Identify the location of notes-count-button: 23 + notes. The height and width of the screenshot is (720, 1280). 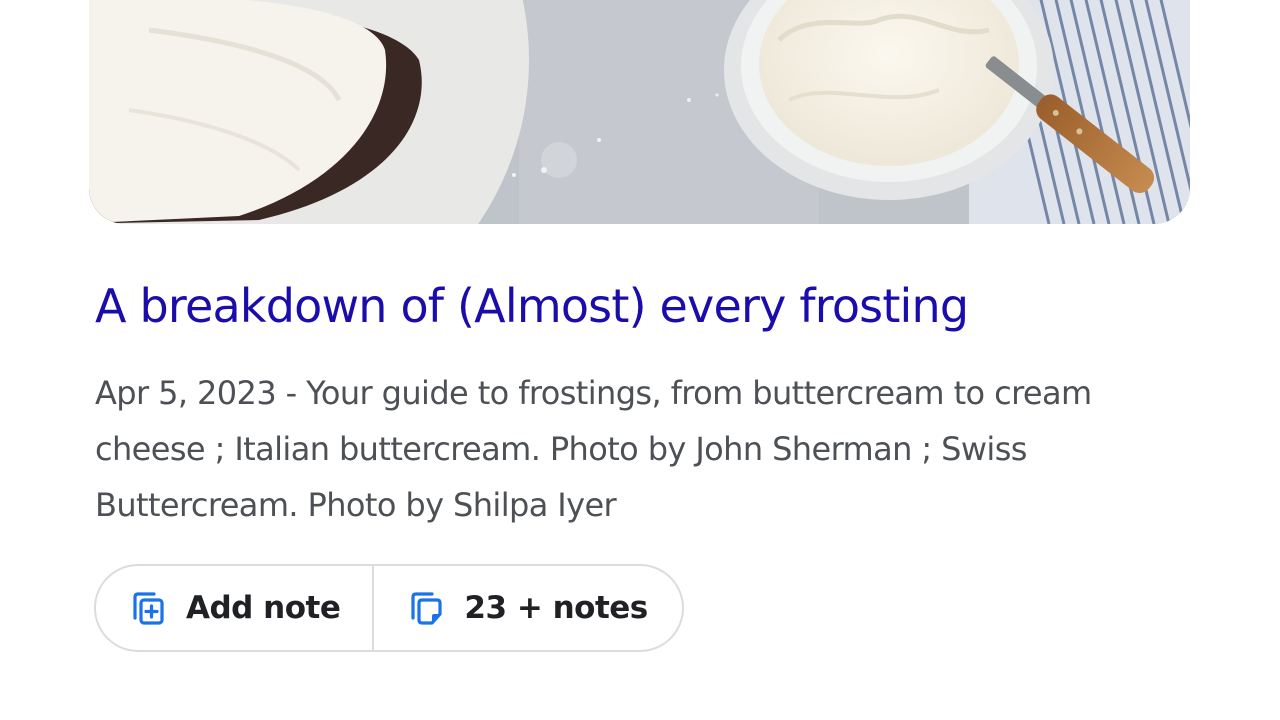
(527, 608).